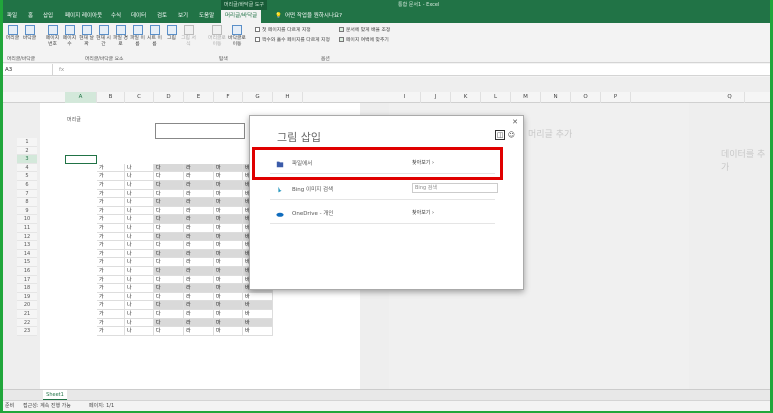 This screenshot has width=773, height=413. What do you see at coordinates (436, 97) in the screenshot?
I see `column-header: J` at bounding box center [436, 97].